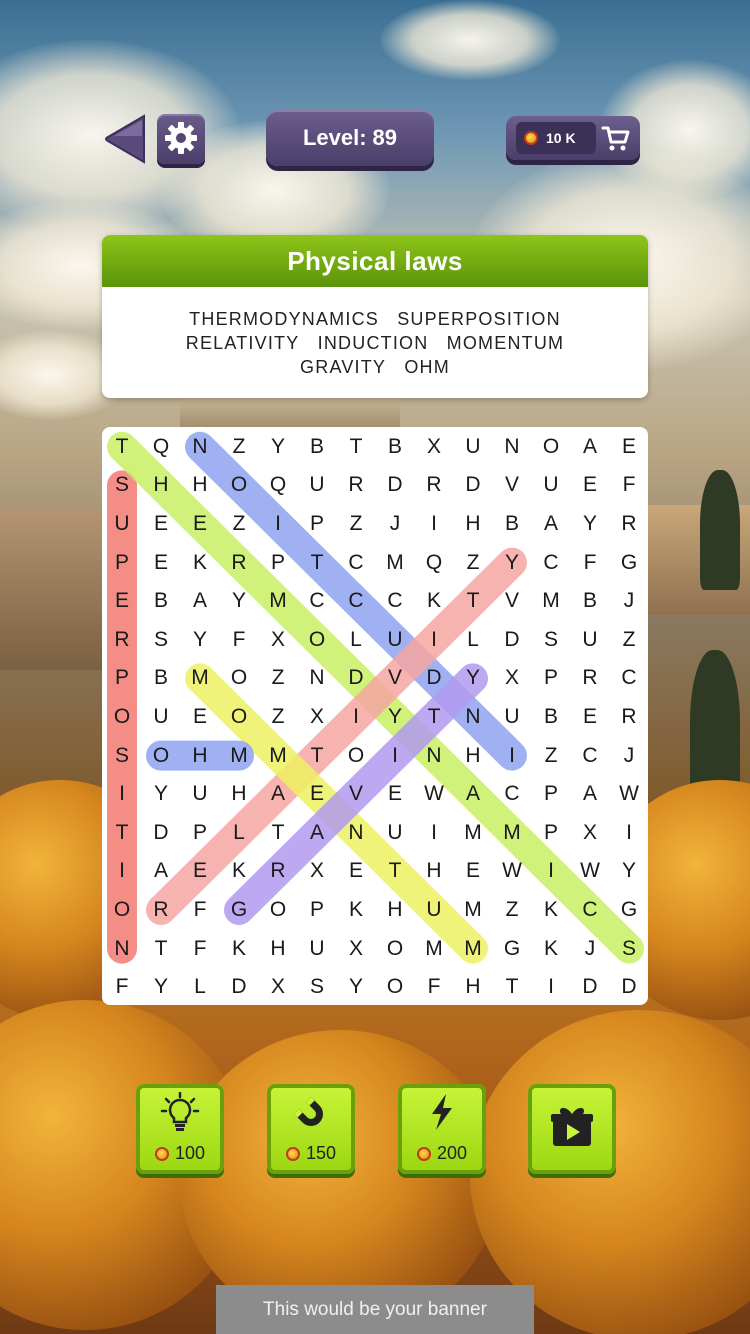  What do you see at coordinates (512, 485) in the screenshot?
I see `grid-cell: V` at bounding box center [512, 485].